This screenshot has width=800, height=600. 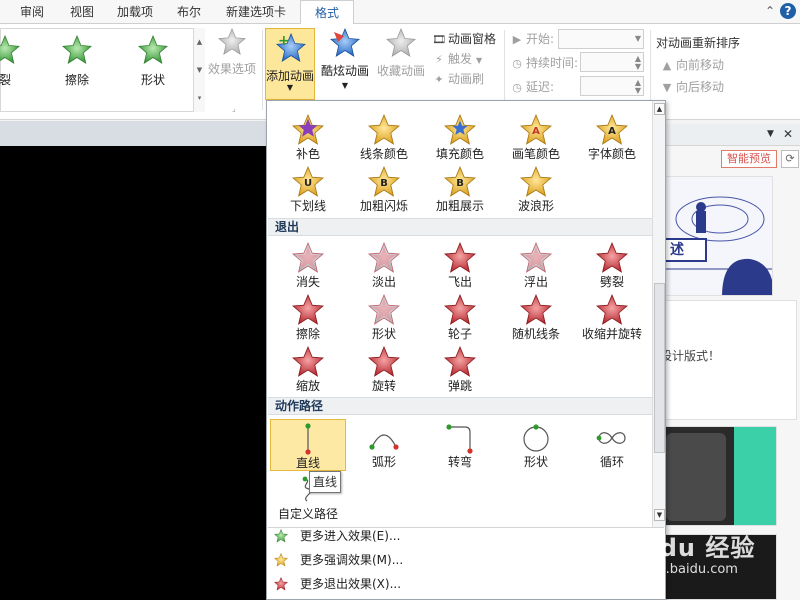 I want to click on effect-item: 劈裂, so click(x=612, y=265).